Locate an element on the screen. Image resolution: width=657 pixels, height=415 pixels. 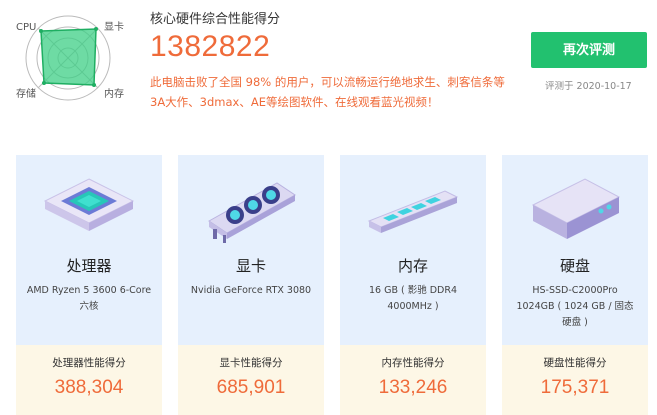
cpu-score-panel: 处理器性能得分 388,304 is located at coordinates (89, 380).